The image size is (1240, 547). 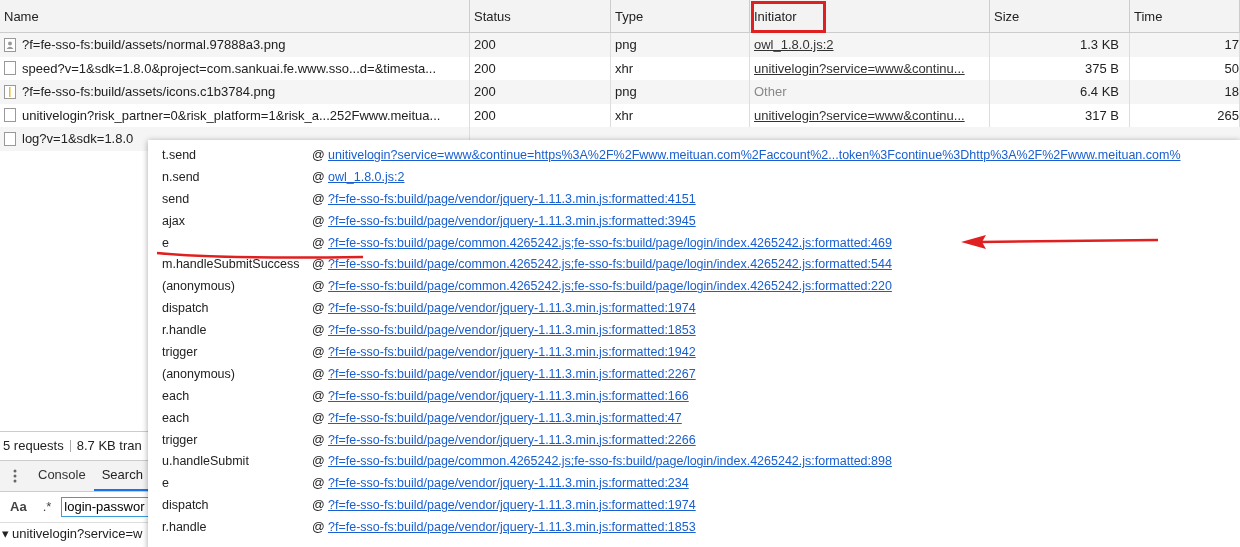 What do you see at coordinates (5, 533) in the screenshot?
I see `expand-arrow: ▾` at bounding box center [5, 533].